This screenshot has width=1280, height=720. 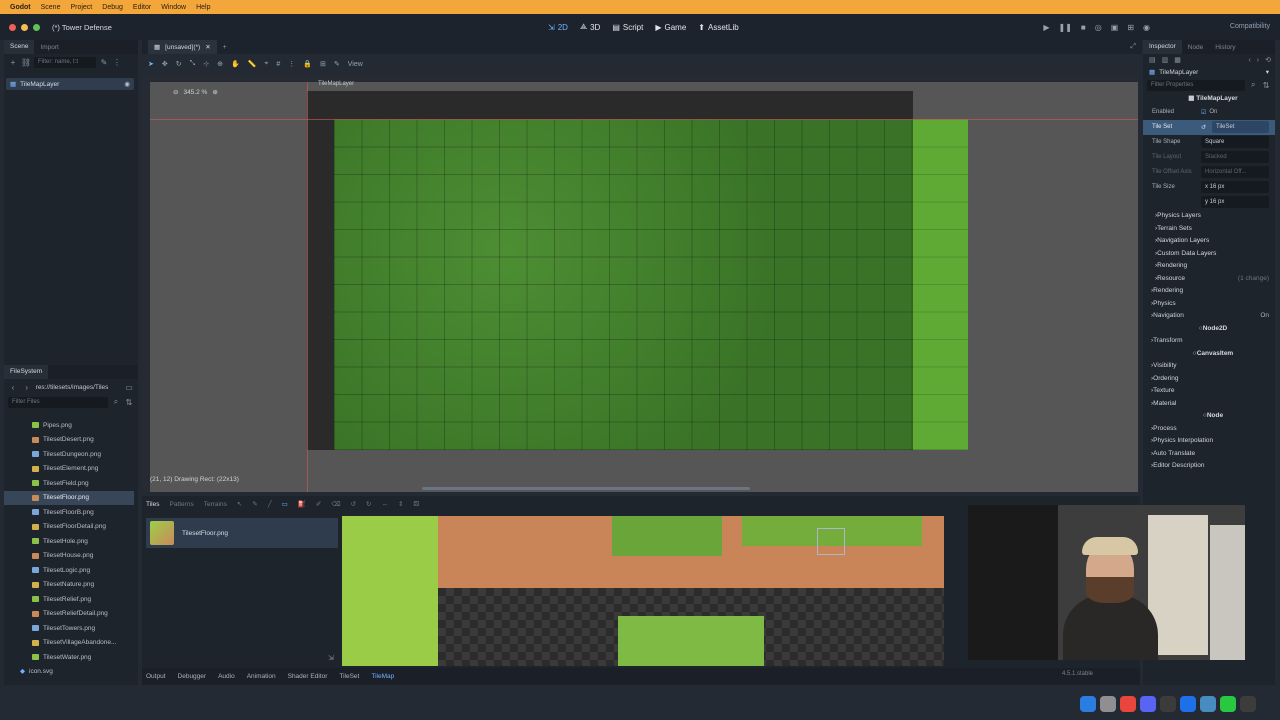 What do you see at coordinates (69, 512) in the screenshot?
I see `file-item: TilesetFloorB.png` at bounding box center [69, 512].